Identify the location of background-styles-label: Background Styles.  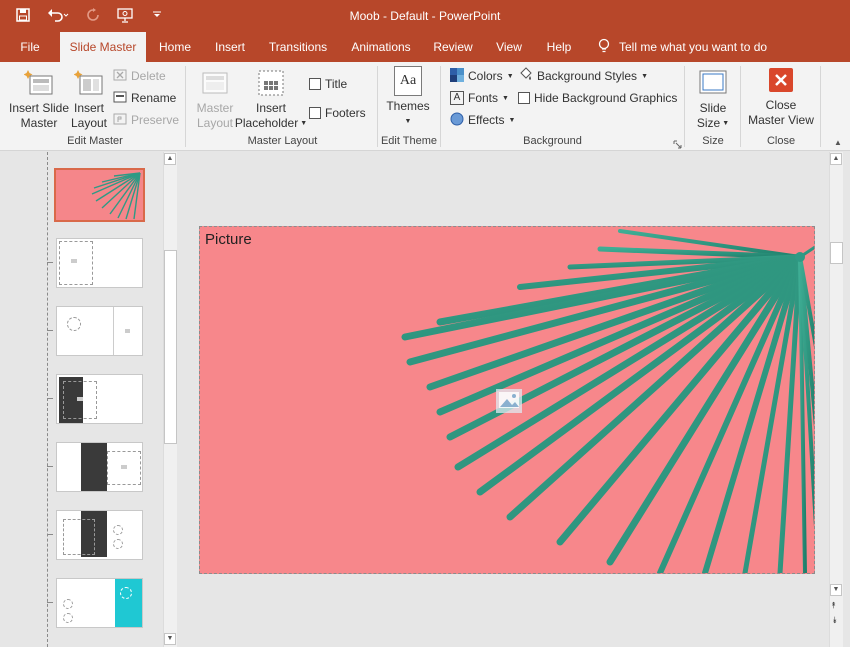
(587, 76).